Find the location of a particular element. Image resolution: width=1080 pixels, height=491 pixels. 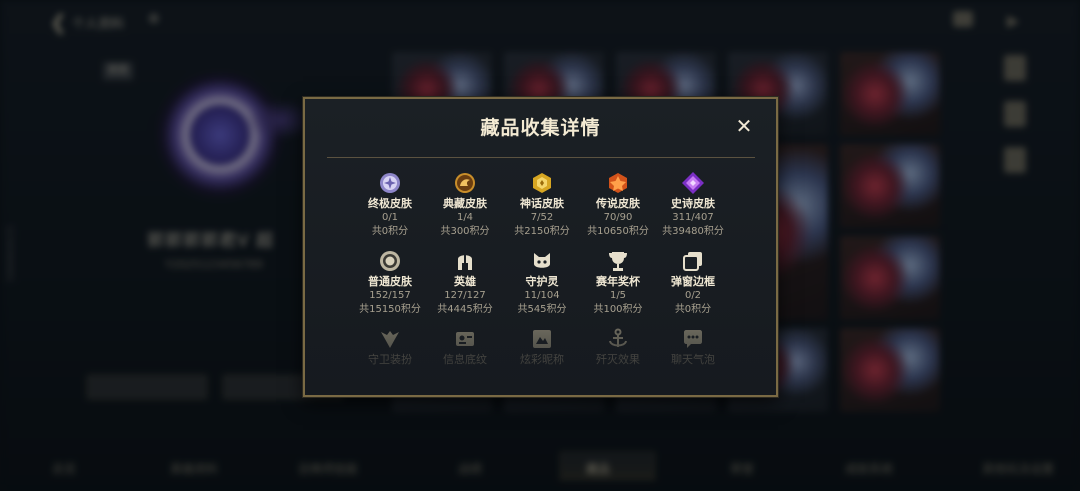

item-name: 弹窗边框 is located at coordinates (693, 281).